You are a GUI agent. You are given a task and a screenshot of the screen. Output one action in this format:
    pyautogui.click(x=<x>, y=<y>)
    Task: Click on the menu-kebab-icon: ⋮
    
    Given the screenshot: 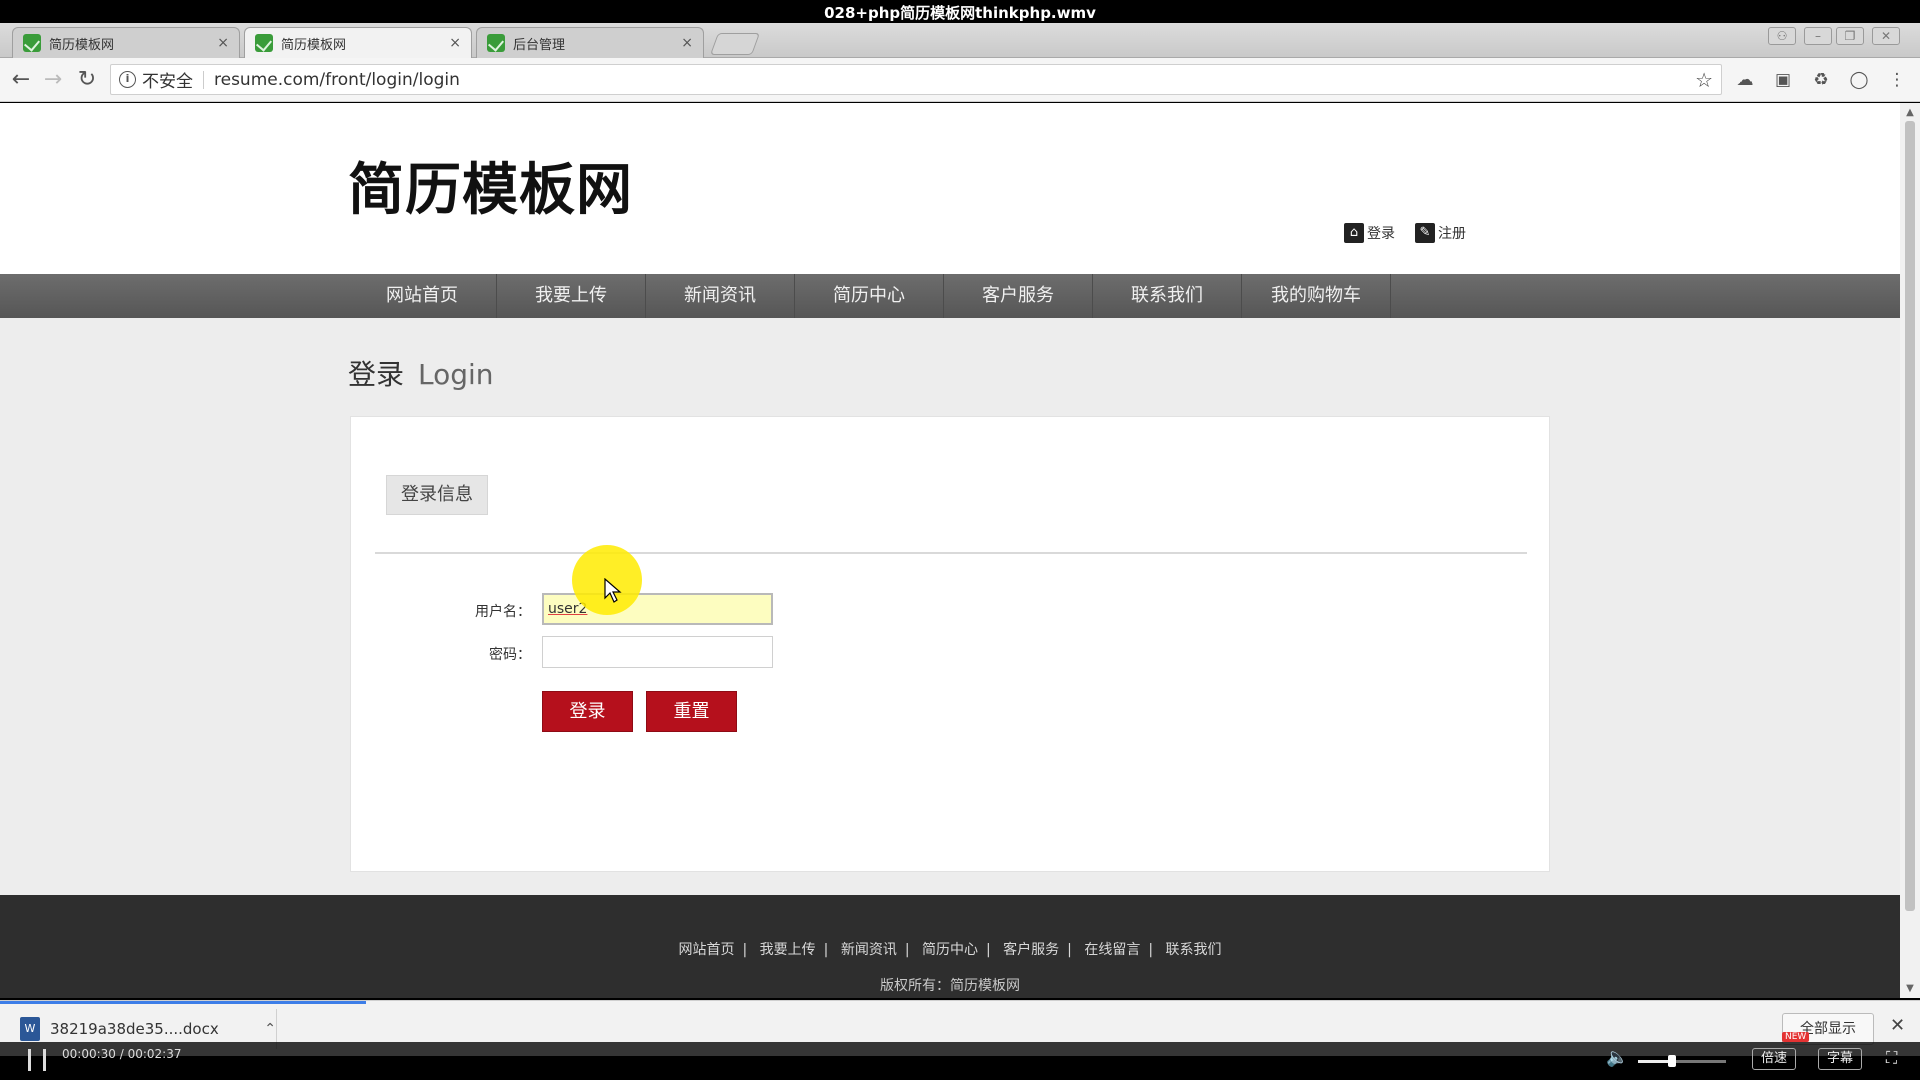 What is the action you would take?
    pyautogui.click(x=1897, y=80)
    